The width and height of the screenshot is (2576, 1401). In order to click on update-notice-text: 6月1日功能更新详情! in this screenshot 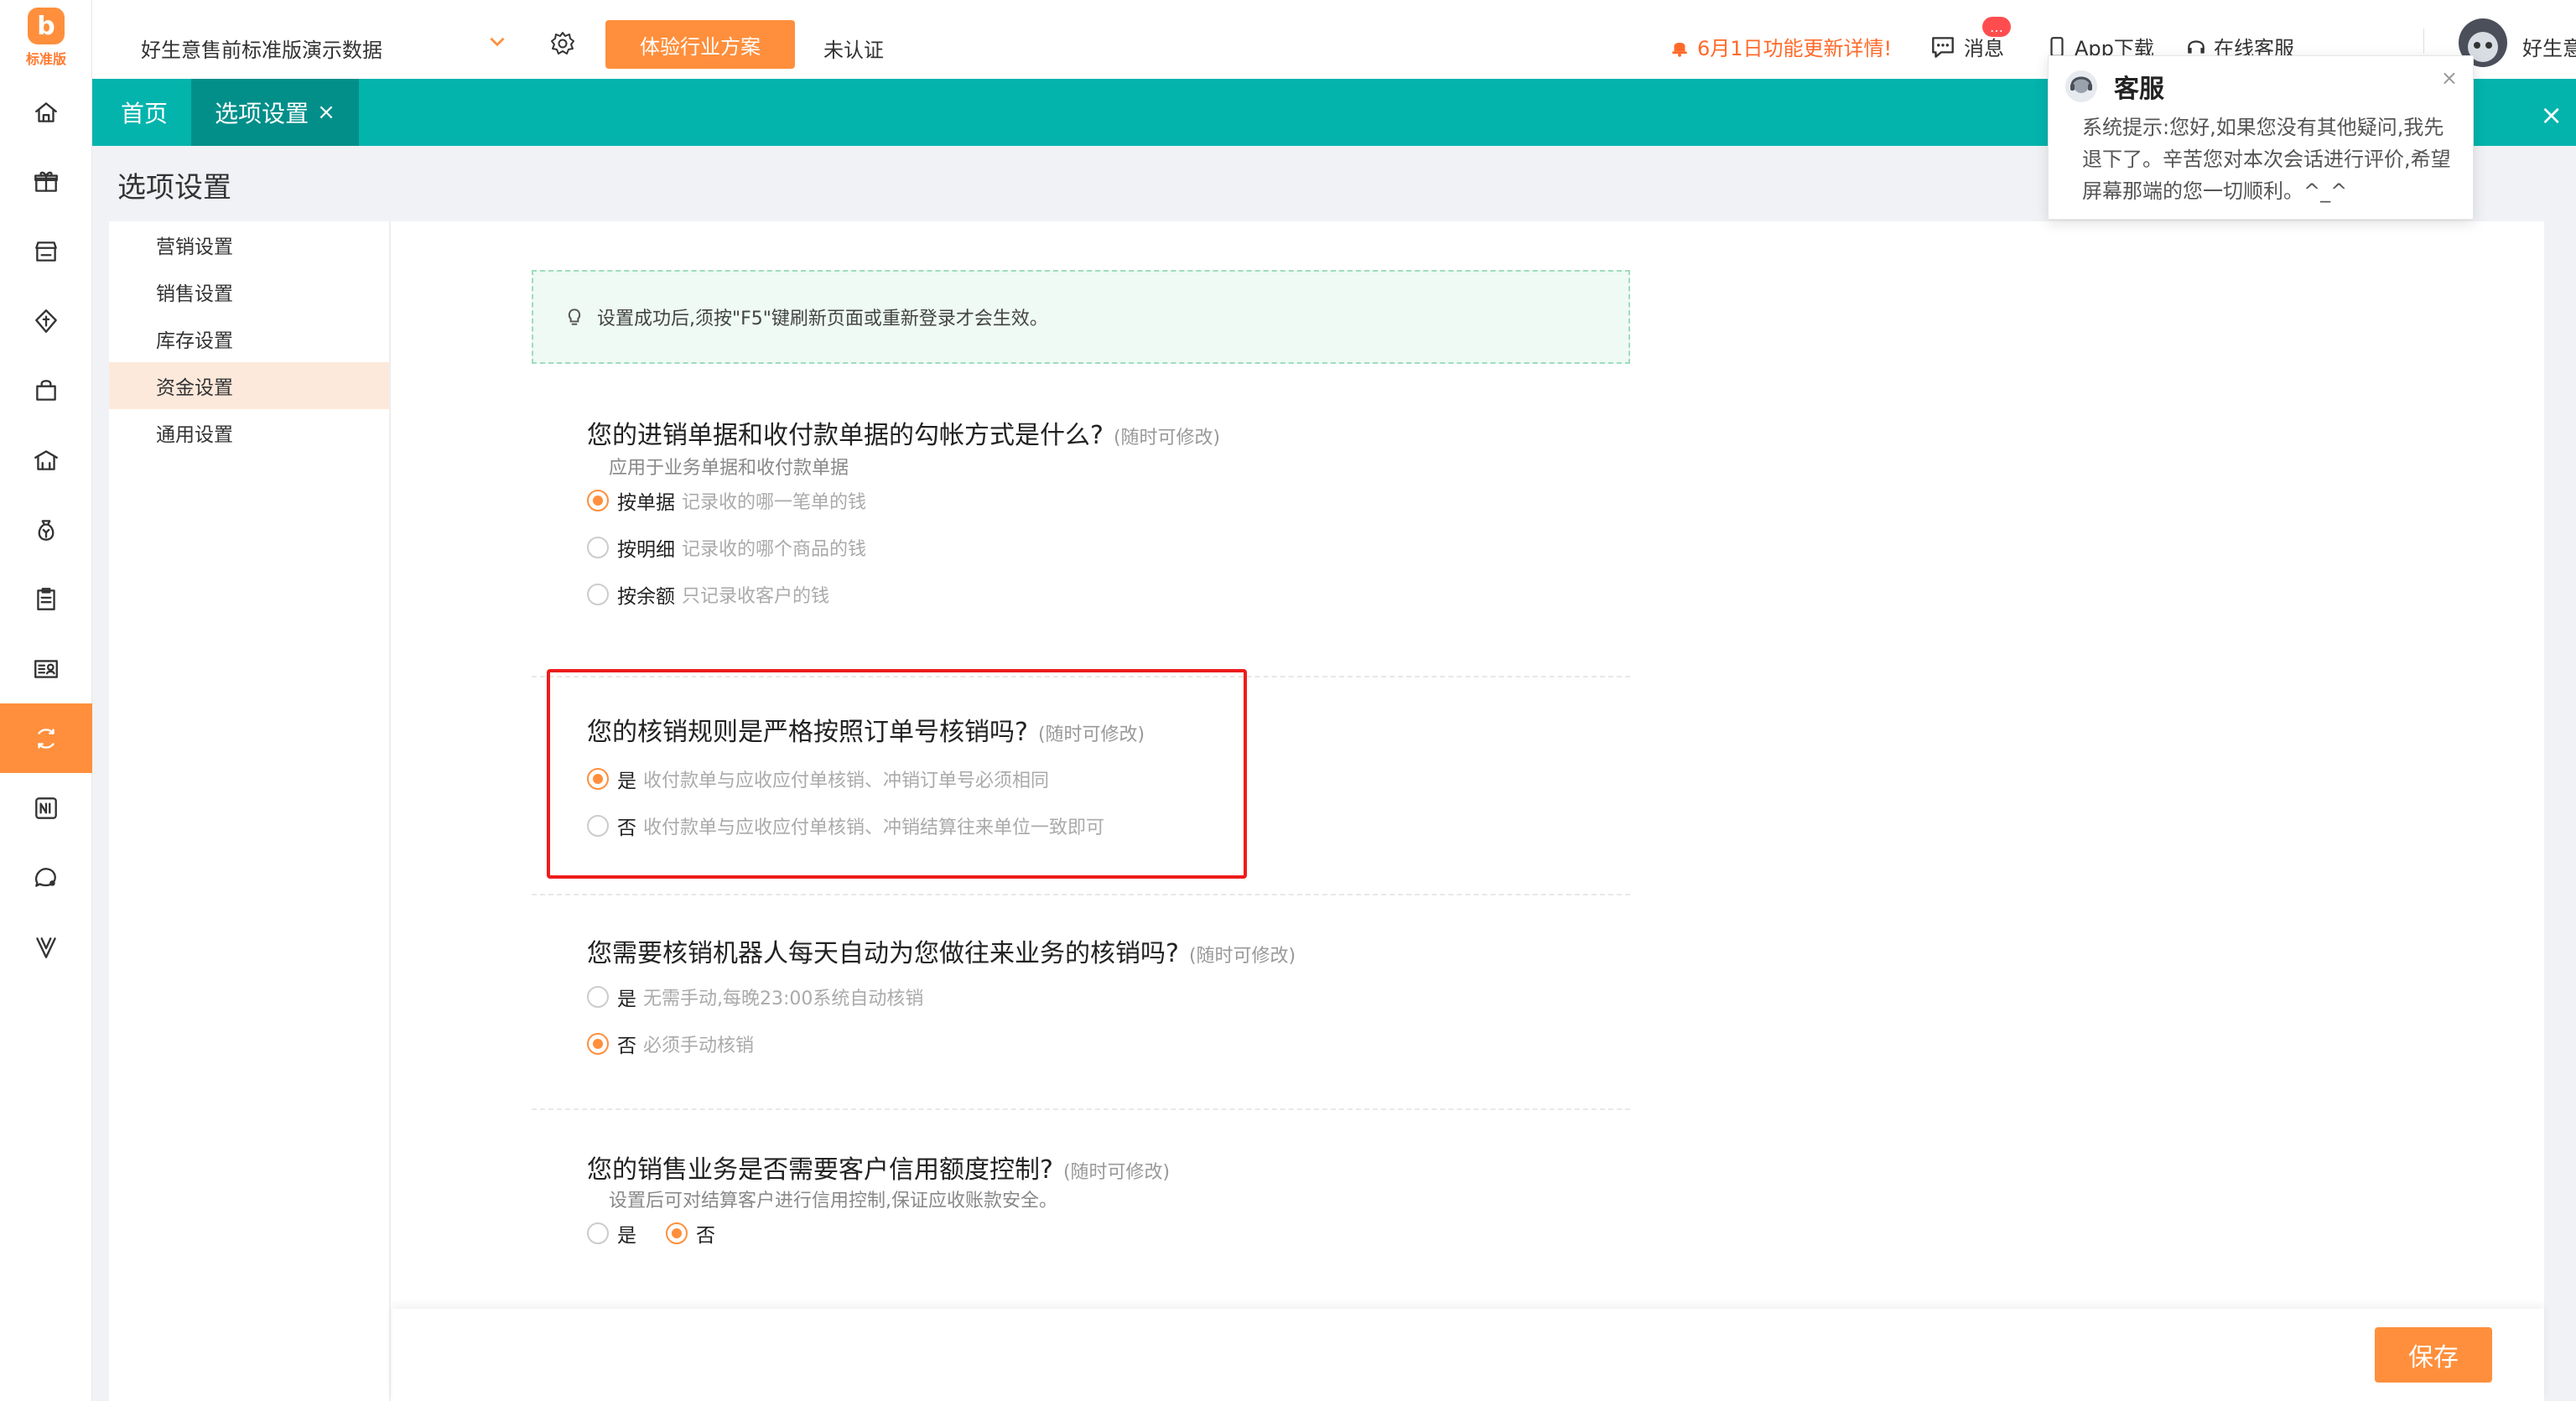, I will do `click(1795, 48)`.